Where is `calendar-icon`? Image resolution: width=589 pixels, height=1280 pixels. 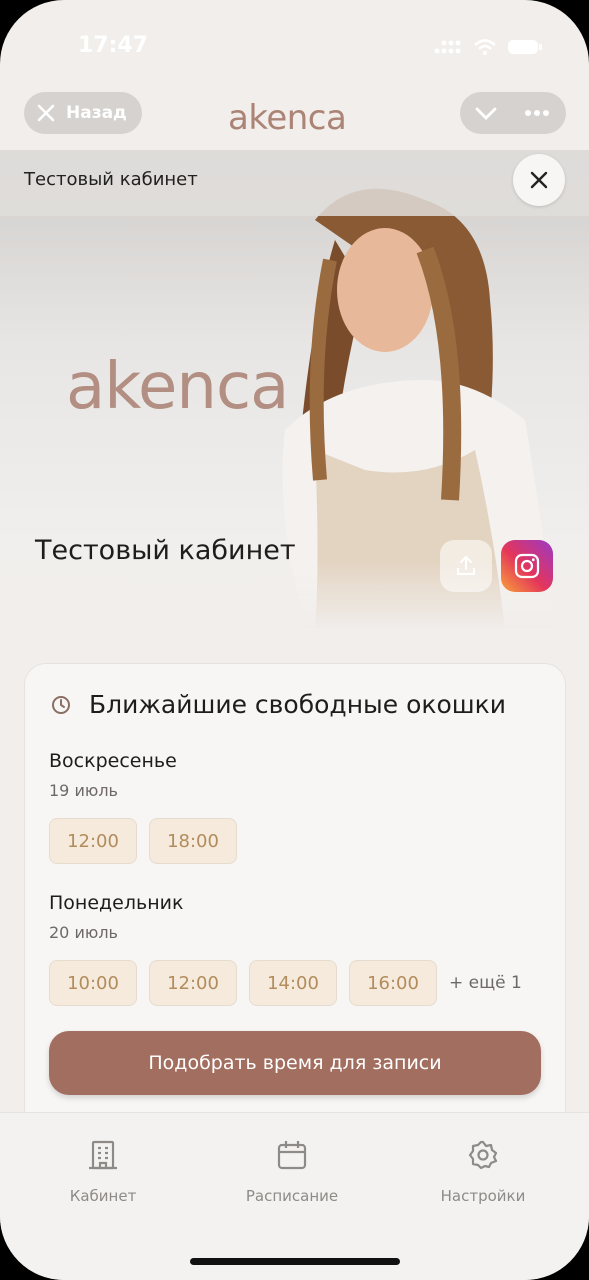
calendar-icon is located at coordinates (292, 1155).